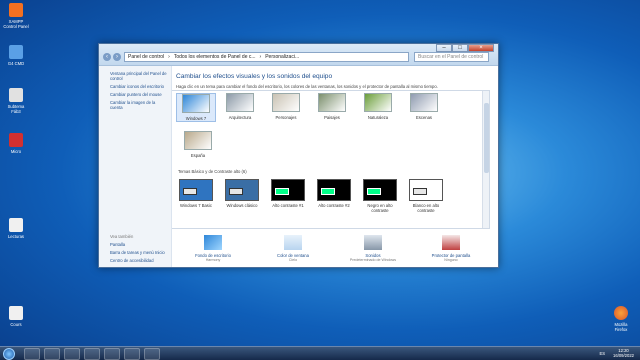 This screenshot has height=360, width=640. I want to click on taskbar-media-icon, so click(72, 354).